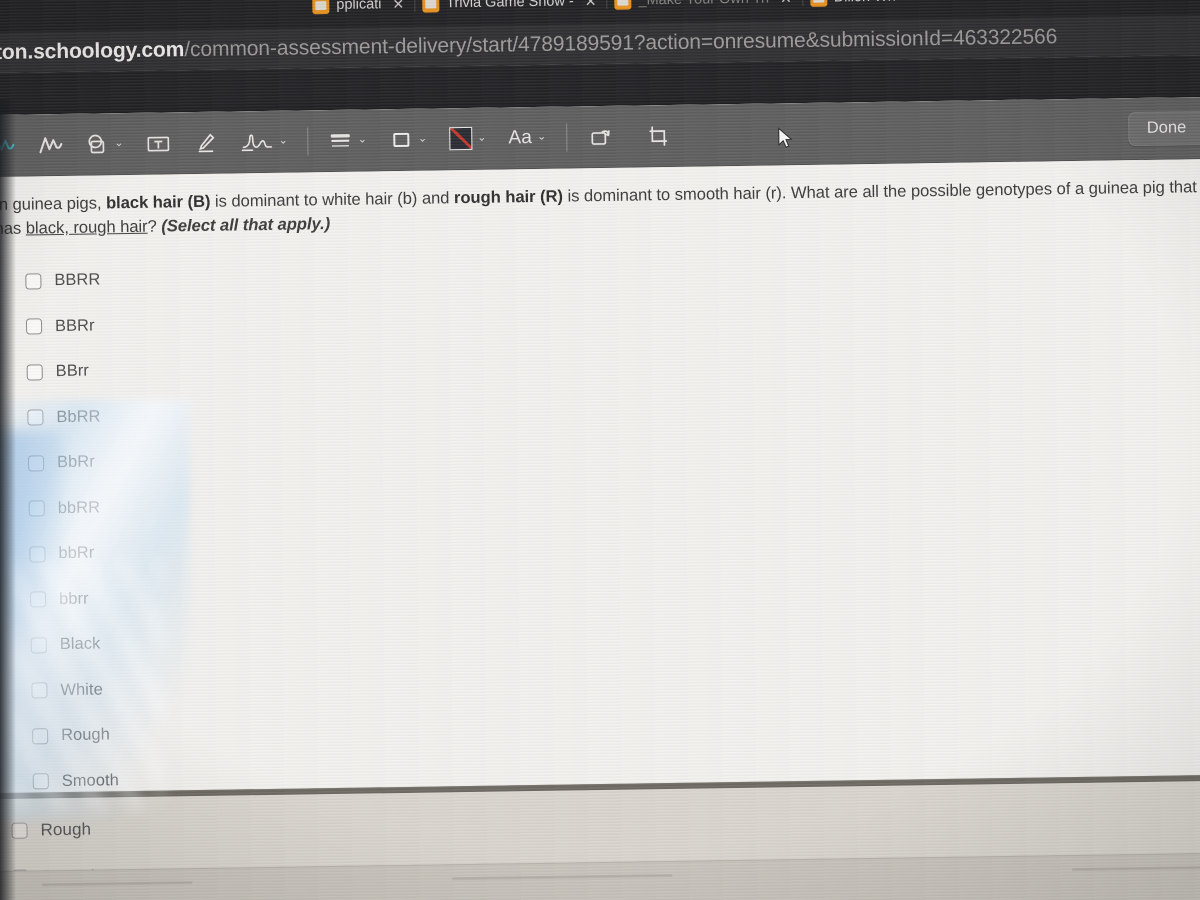 This screenshot has height=900, width=1200. I want to click on tab-title: Dillon Wh, so click(865, 3).